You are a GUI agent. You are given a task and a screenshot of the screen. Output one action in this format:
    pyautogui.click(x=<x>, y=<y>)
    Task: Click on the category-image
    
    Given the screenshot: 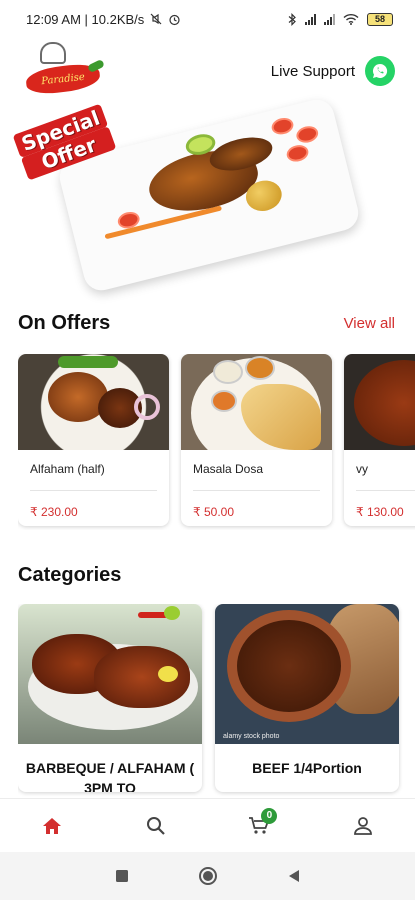 What is the action you would take?
    pyautogui.click(x=110, y=674)
    